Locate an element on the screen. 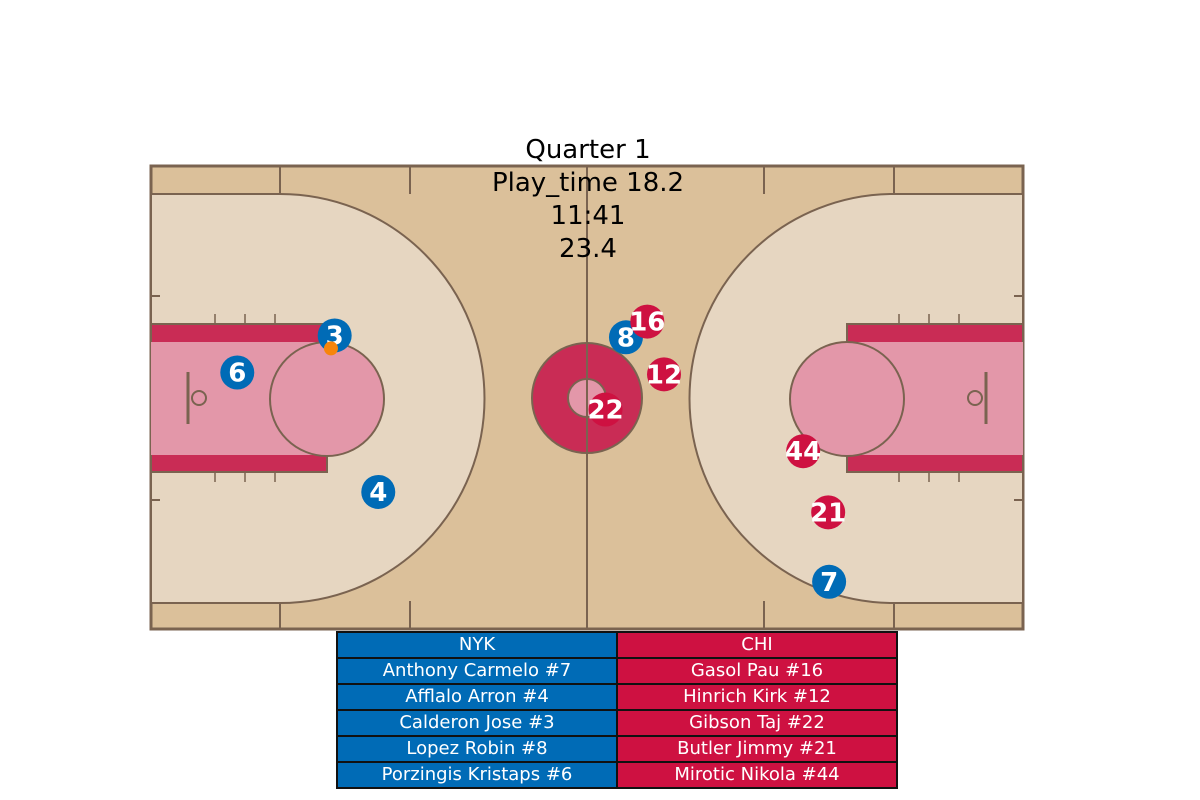  home-player-number: 6 is located at coordinates (237, 373).